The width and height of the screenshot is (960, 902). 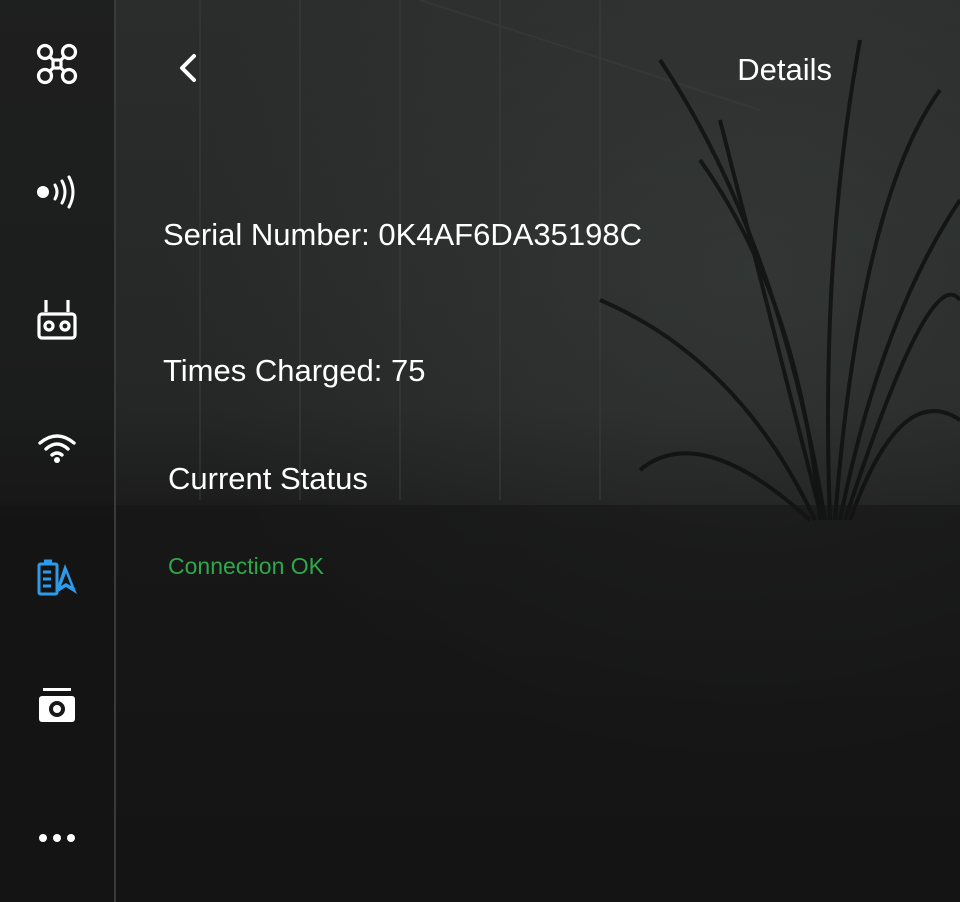 I want to click on sidebar-item-battery, so click(x=57, y=578).